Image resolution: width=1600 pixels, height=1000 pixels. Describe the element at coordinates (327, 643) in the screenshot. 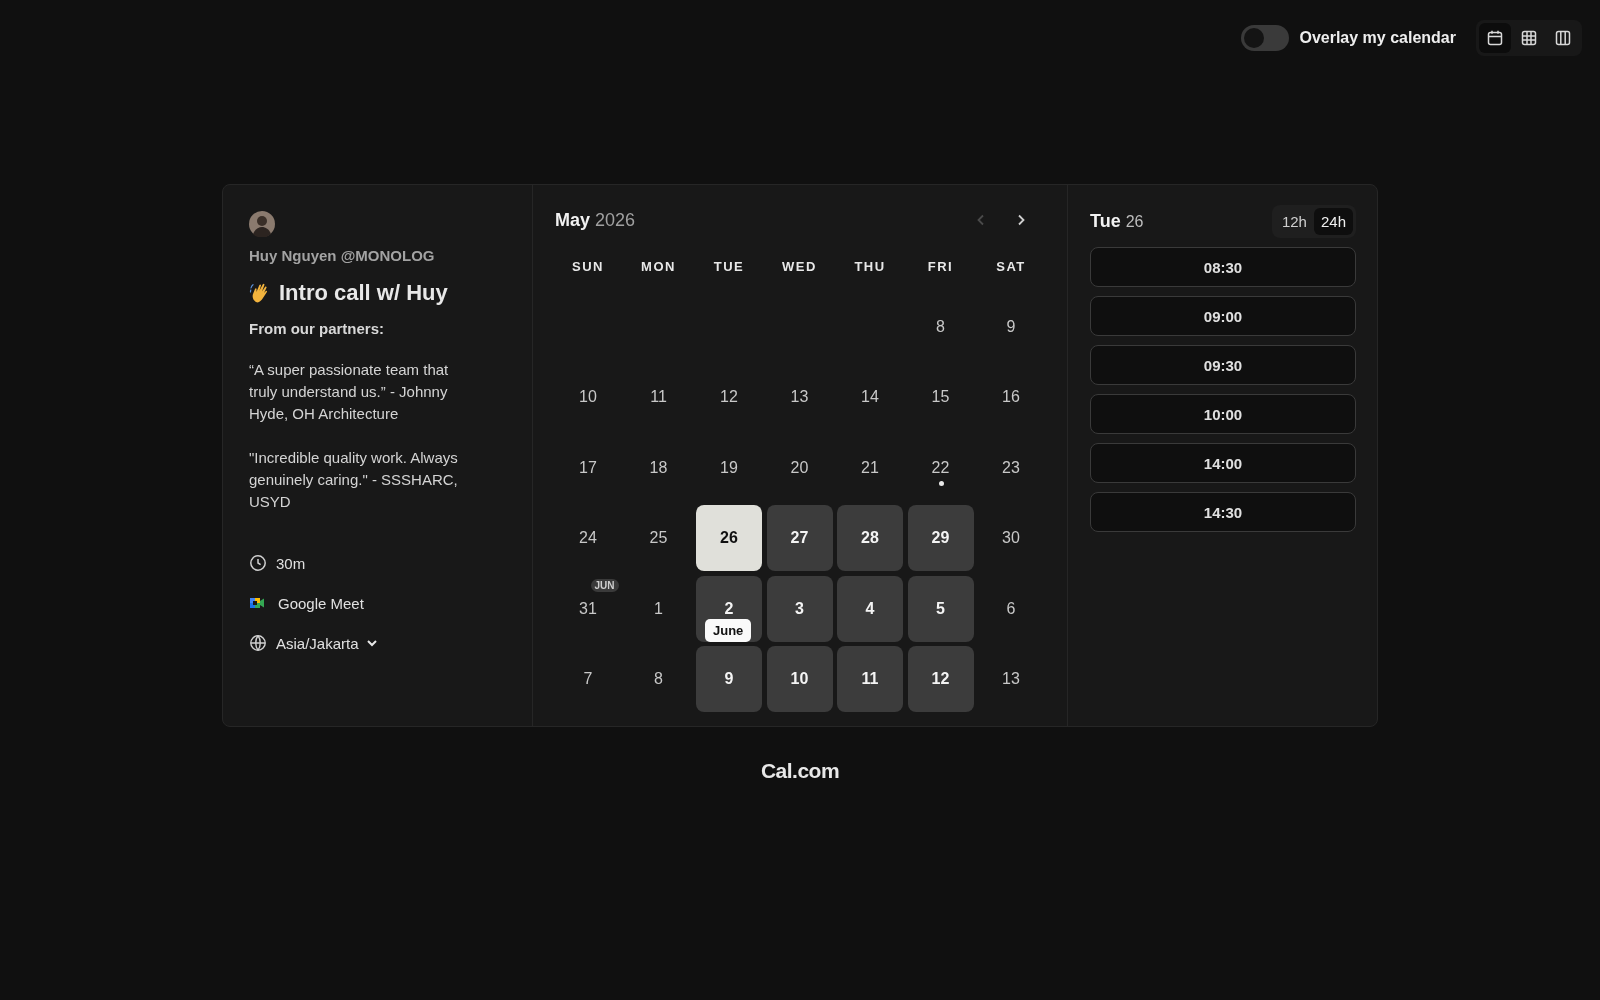

I see `timezone-select: Asia/Jakarta` at that location.